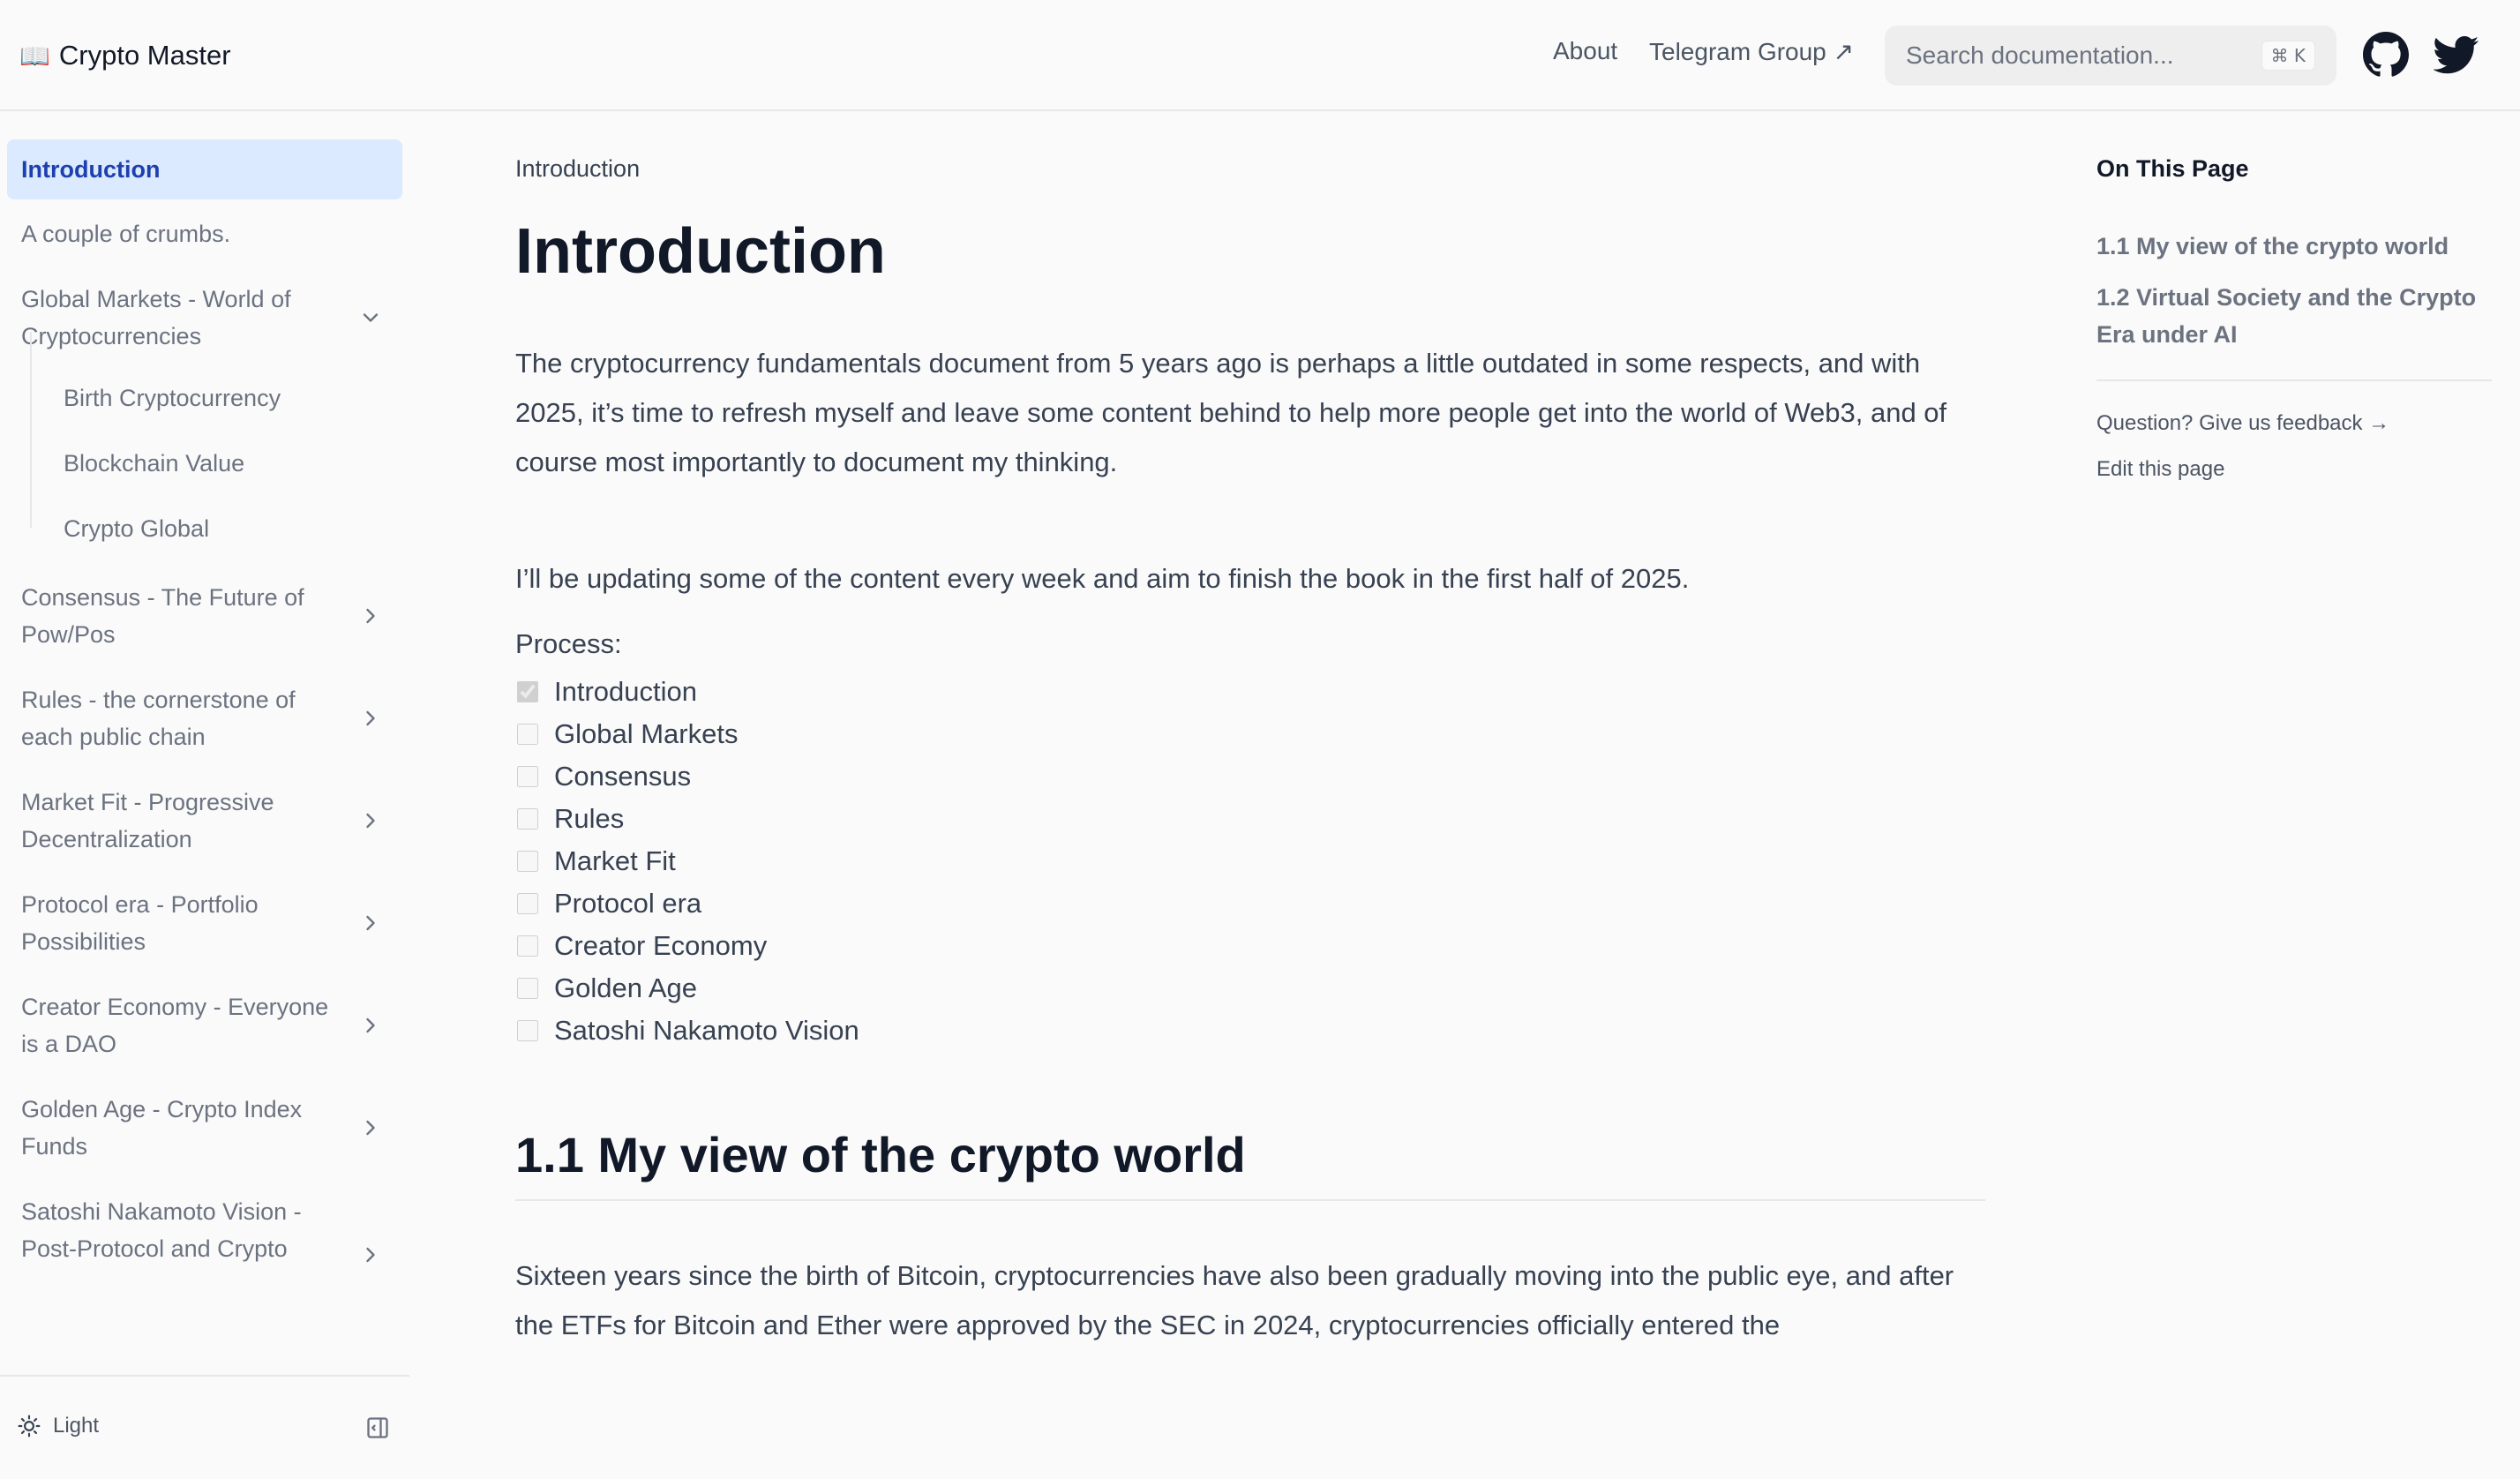 The height and width of the screenshot is (1479, 2520). What do you see at coordinates (623, 777) in the screenshot?
I see `task-label: Consensus` at bounding box center [623, 777].